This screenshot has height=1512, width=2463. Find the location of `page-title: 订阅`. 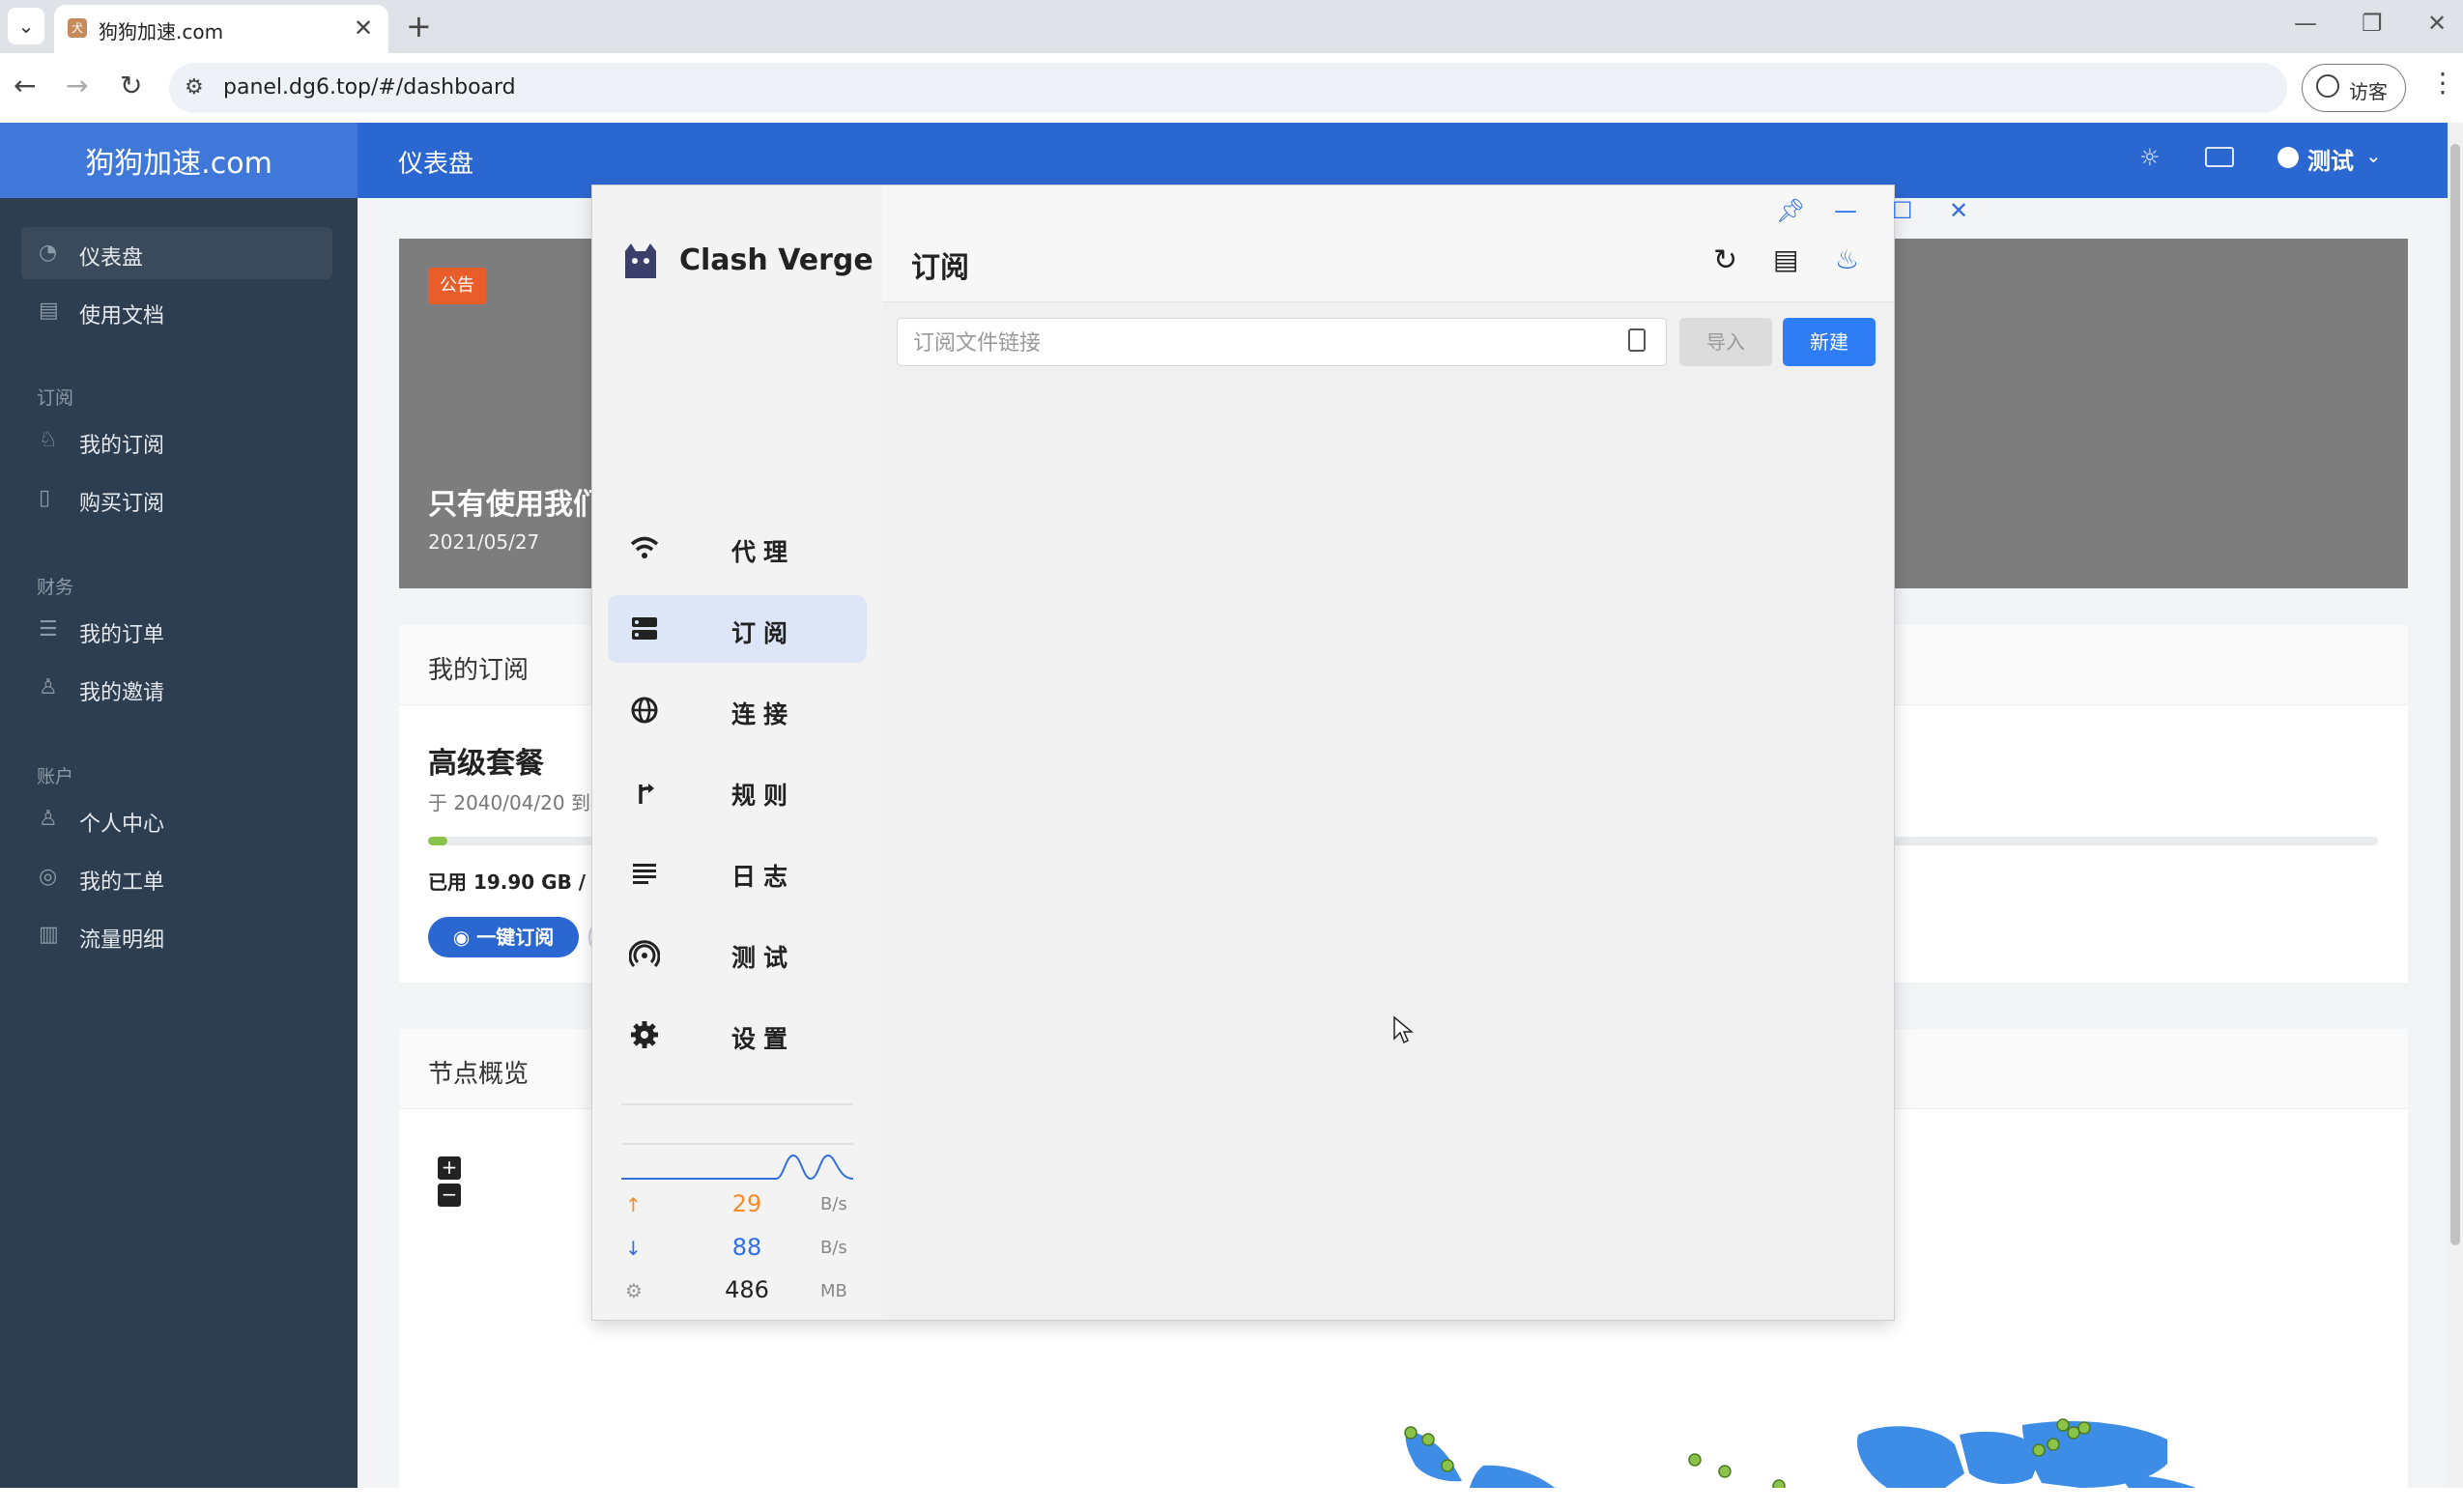

page-title: 订阅 is located at coordinates (940, 268).